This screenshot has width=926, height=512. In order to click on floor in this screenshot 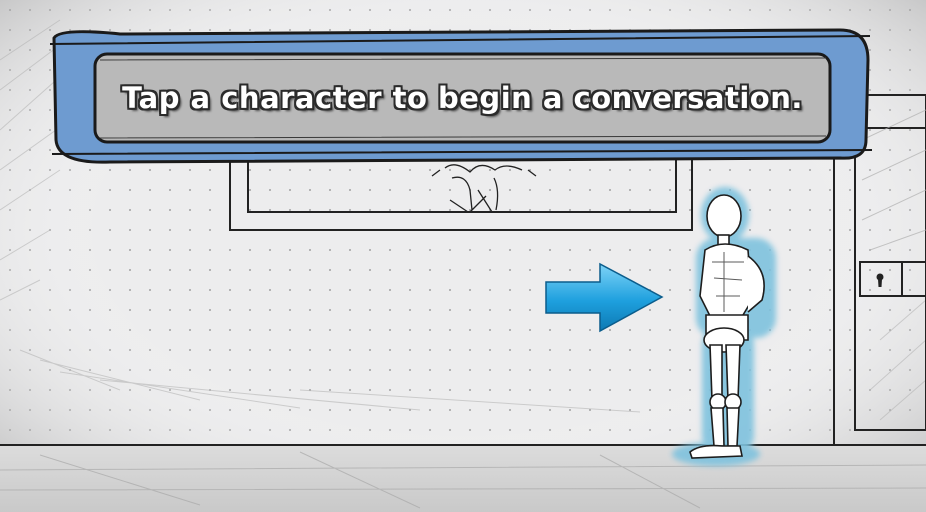, I will do `click(463, 478)`.